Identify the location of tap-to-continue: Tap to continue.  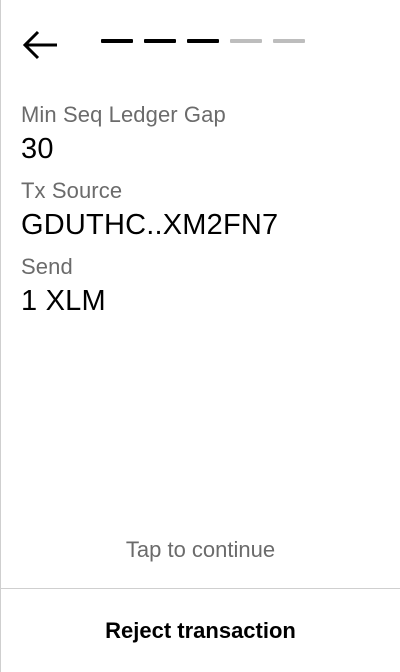
(200, 550).